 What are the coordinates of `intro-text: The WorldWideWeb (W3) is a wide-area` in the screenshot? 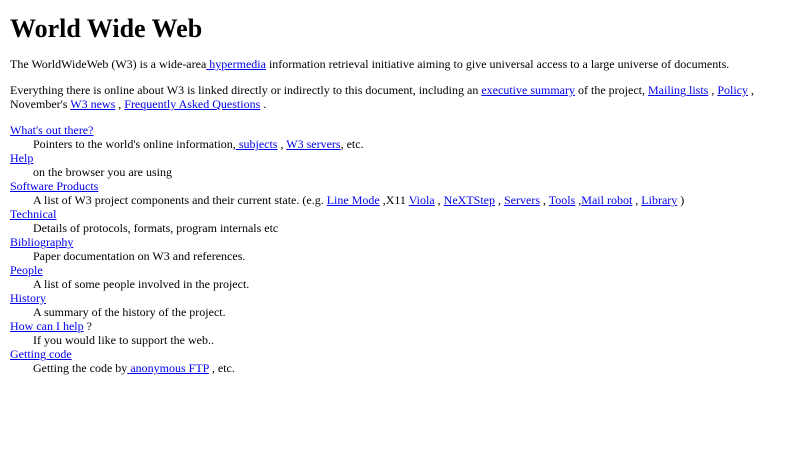 It's located at (108, 64).